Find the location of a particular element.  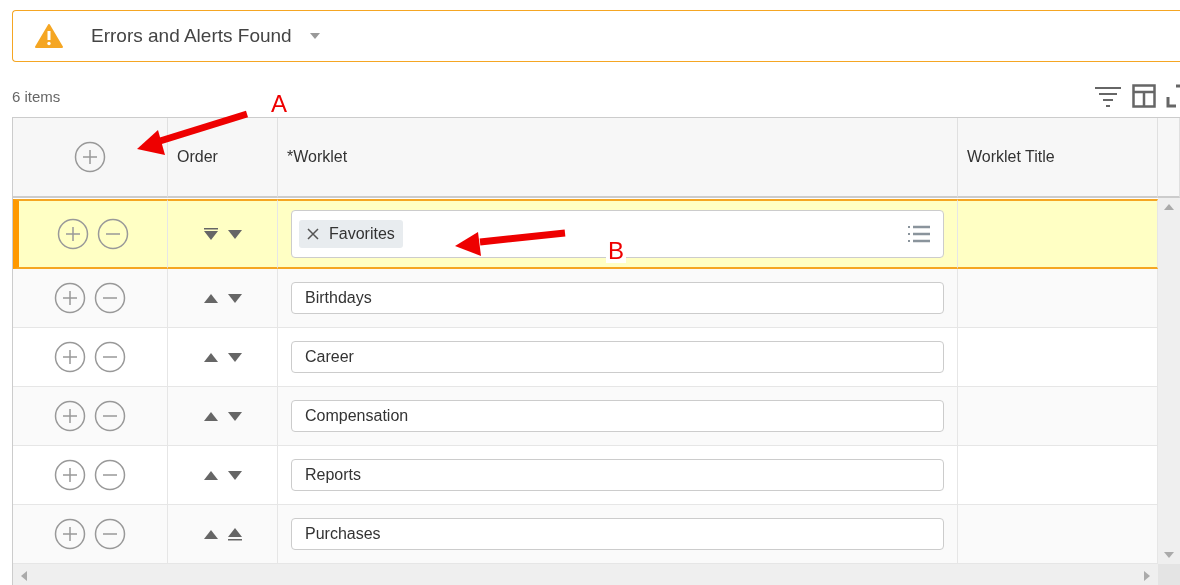

list-icon is located at coordinates (919, 234).